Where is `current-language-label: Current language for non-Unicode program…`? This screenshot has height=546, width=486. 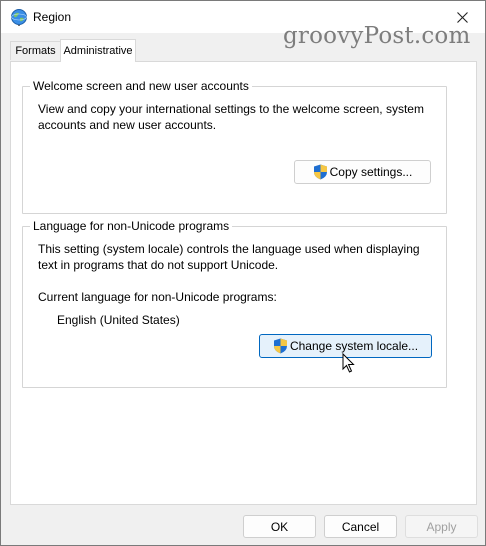 current-language-label: Current language for non-Unicode program… is located at coordinates (157, 297).